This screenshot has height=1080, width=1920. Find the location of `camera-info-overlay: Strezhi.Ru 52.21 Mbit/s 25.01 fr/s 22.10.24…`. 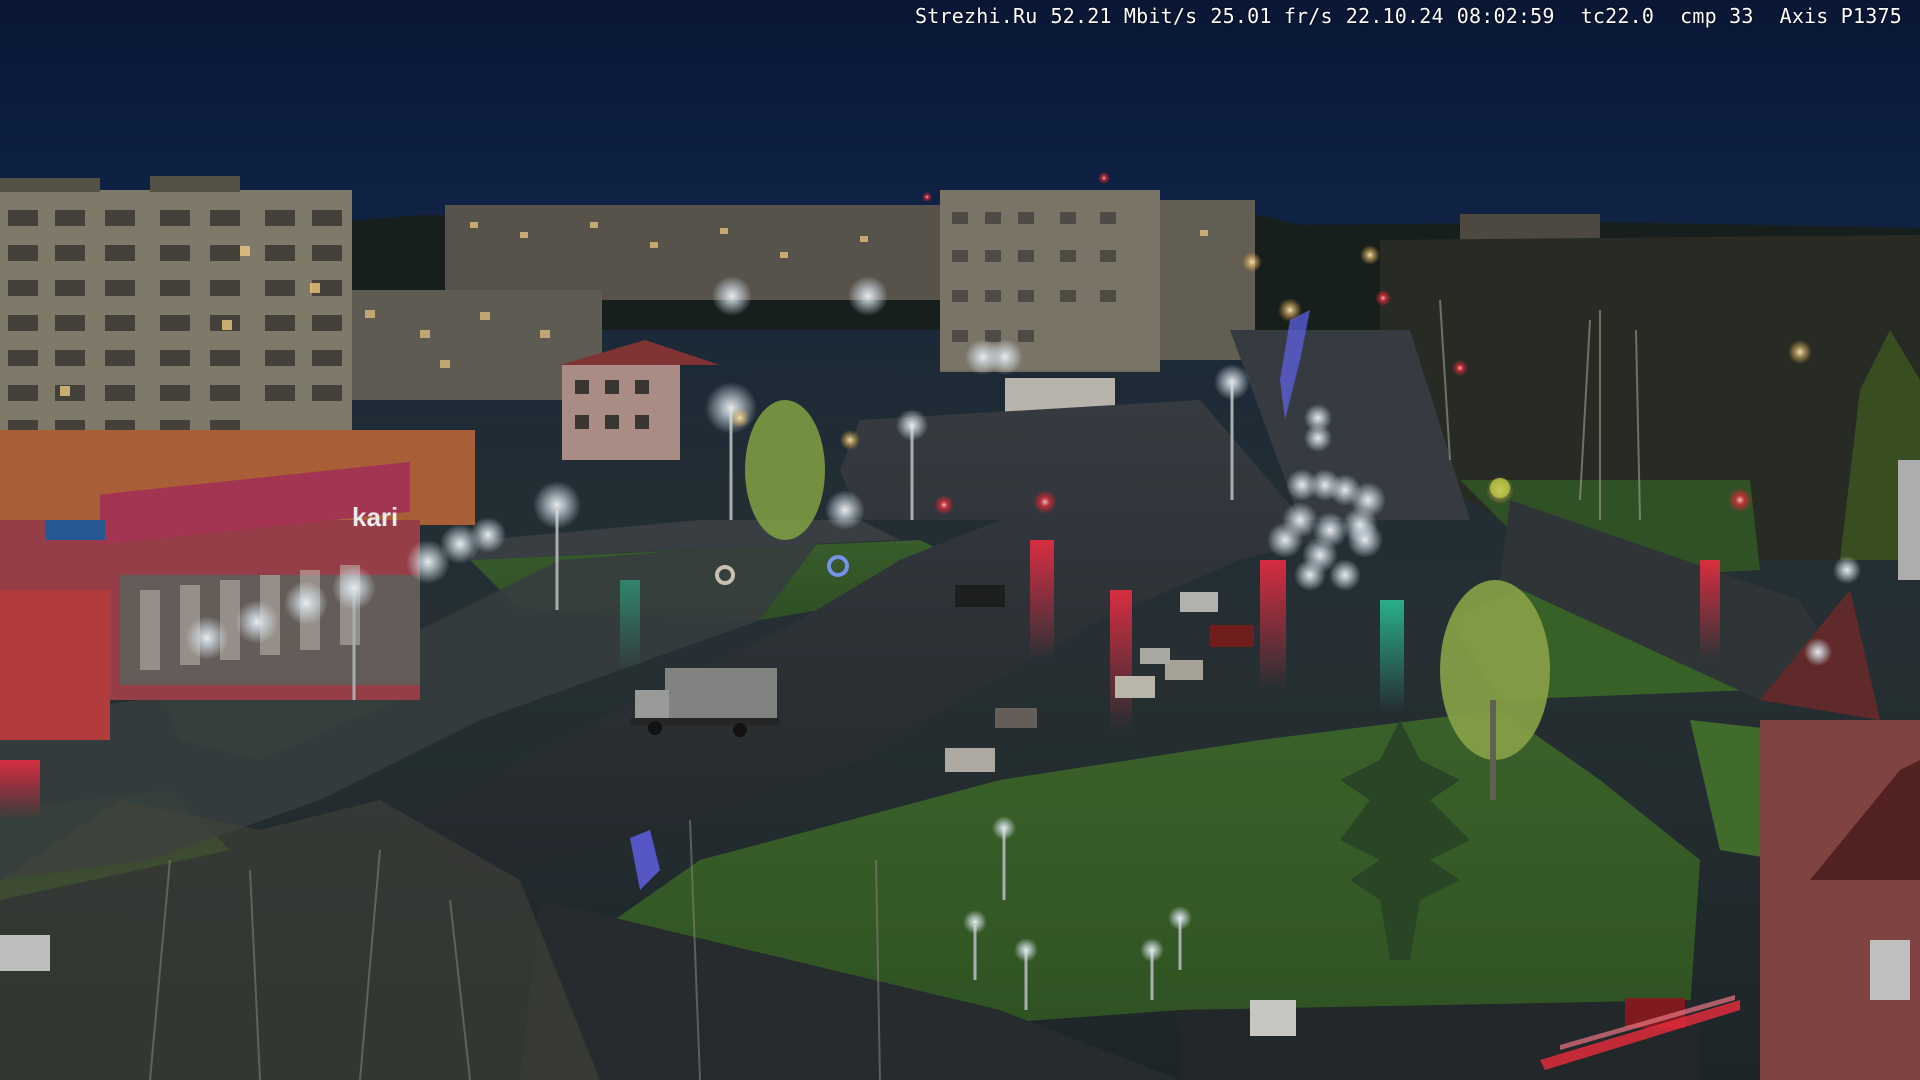

camera-info-overlay: Strezhi.Ru 52.21 Mbit/s 25.01 fr/s 22.10.24… is located at coordinates (1408, 16).